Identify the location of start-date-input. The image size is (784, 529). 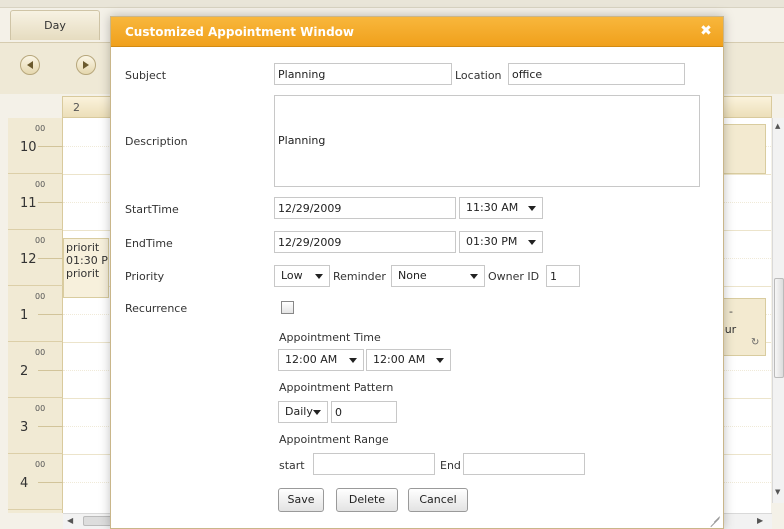
(365, 208).